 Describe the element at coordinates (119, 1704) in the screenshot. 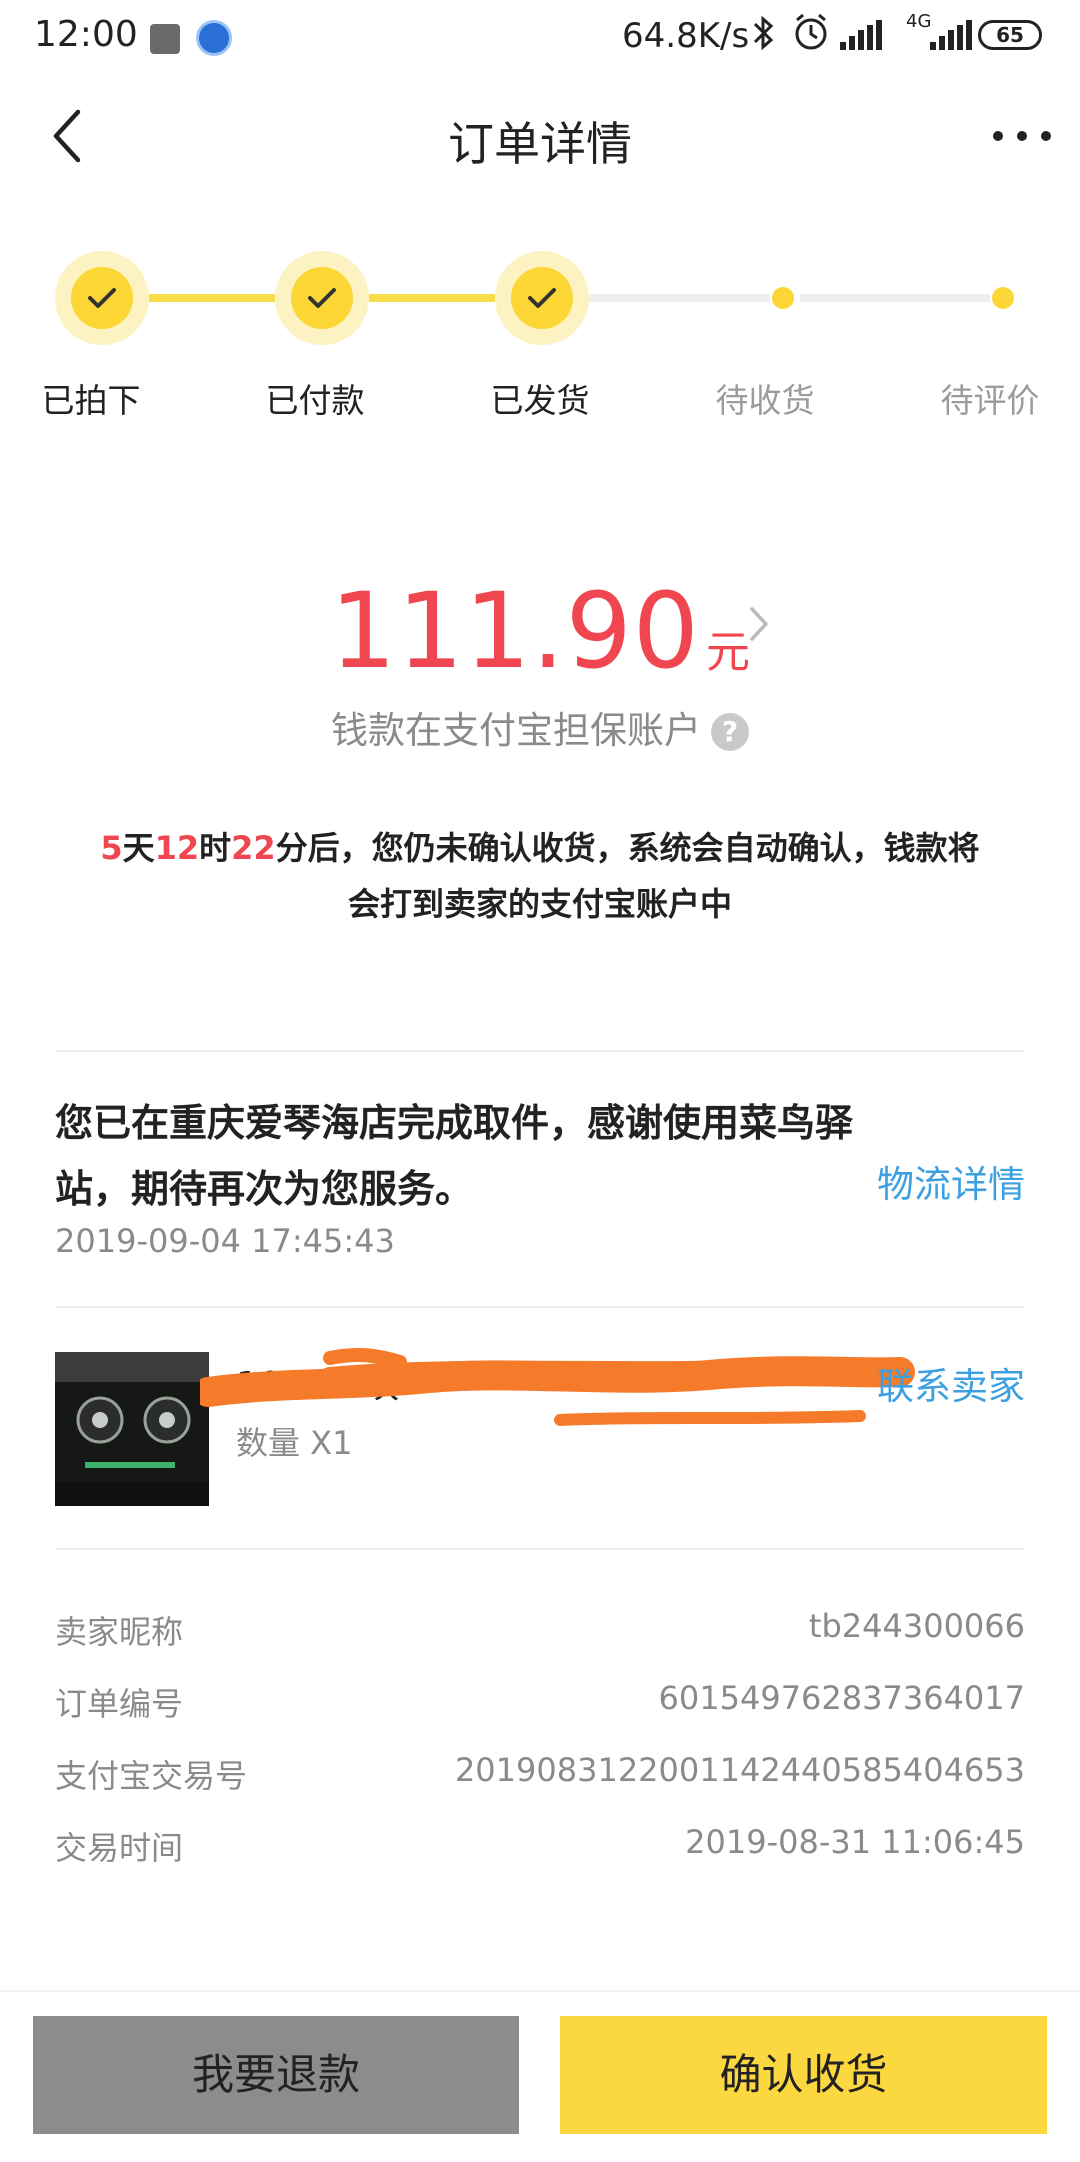

I see `info-label: 订单编号` at that location.